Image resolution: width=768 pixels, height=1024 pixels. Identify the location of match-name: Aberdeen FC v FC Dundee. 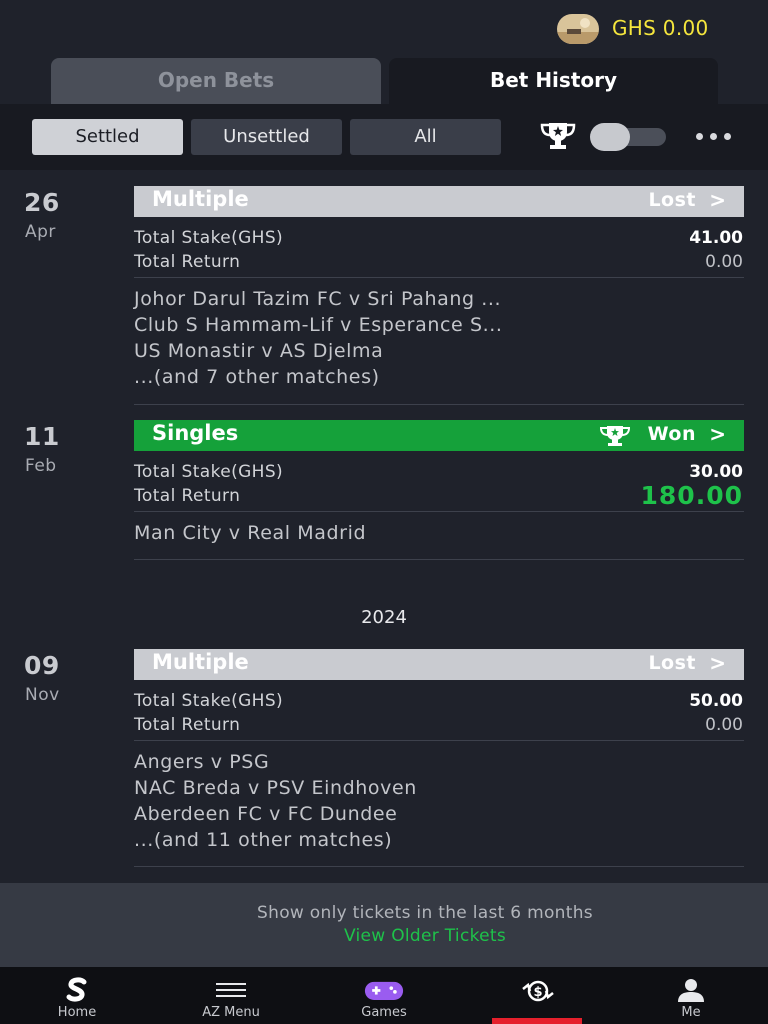
(266, 814).